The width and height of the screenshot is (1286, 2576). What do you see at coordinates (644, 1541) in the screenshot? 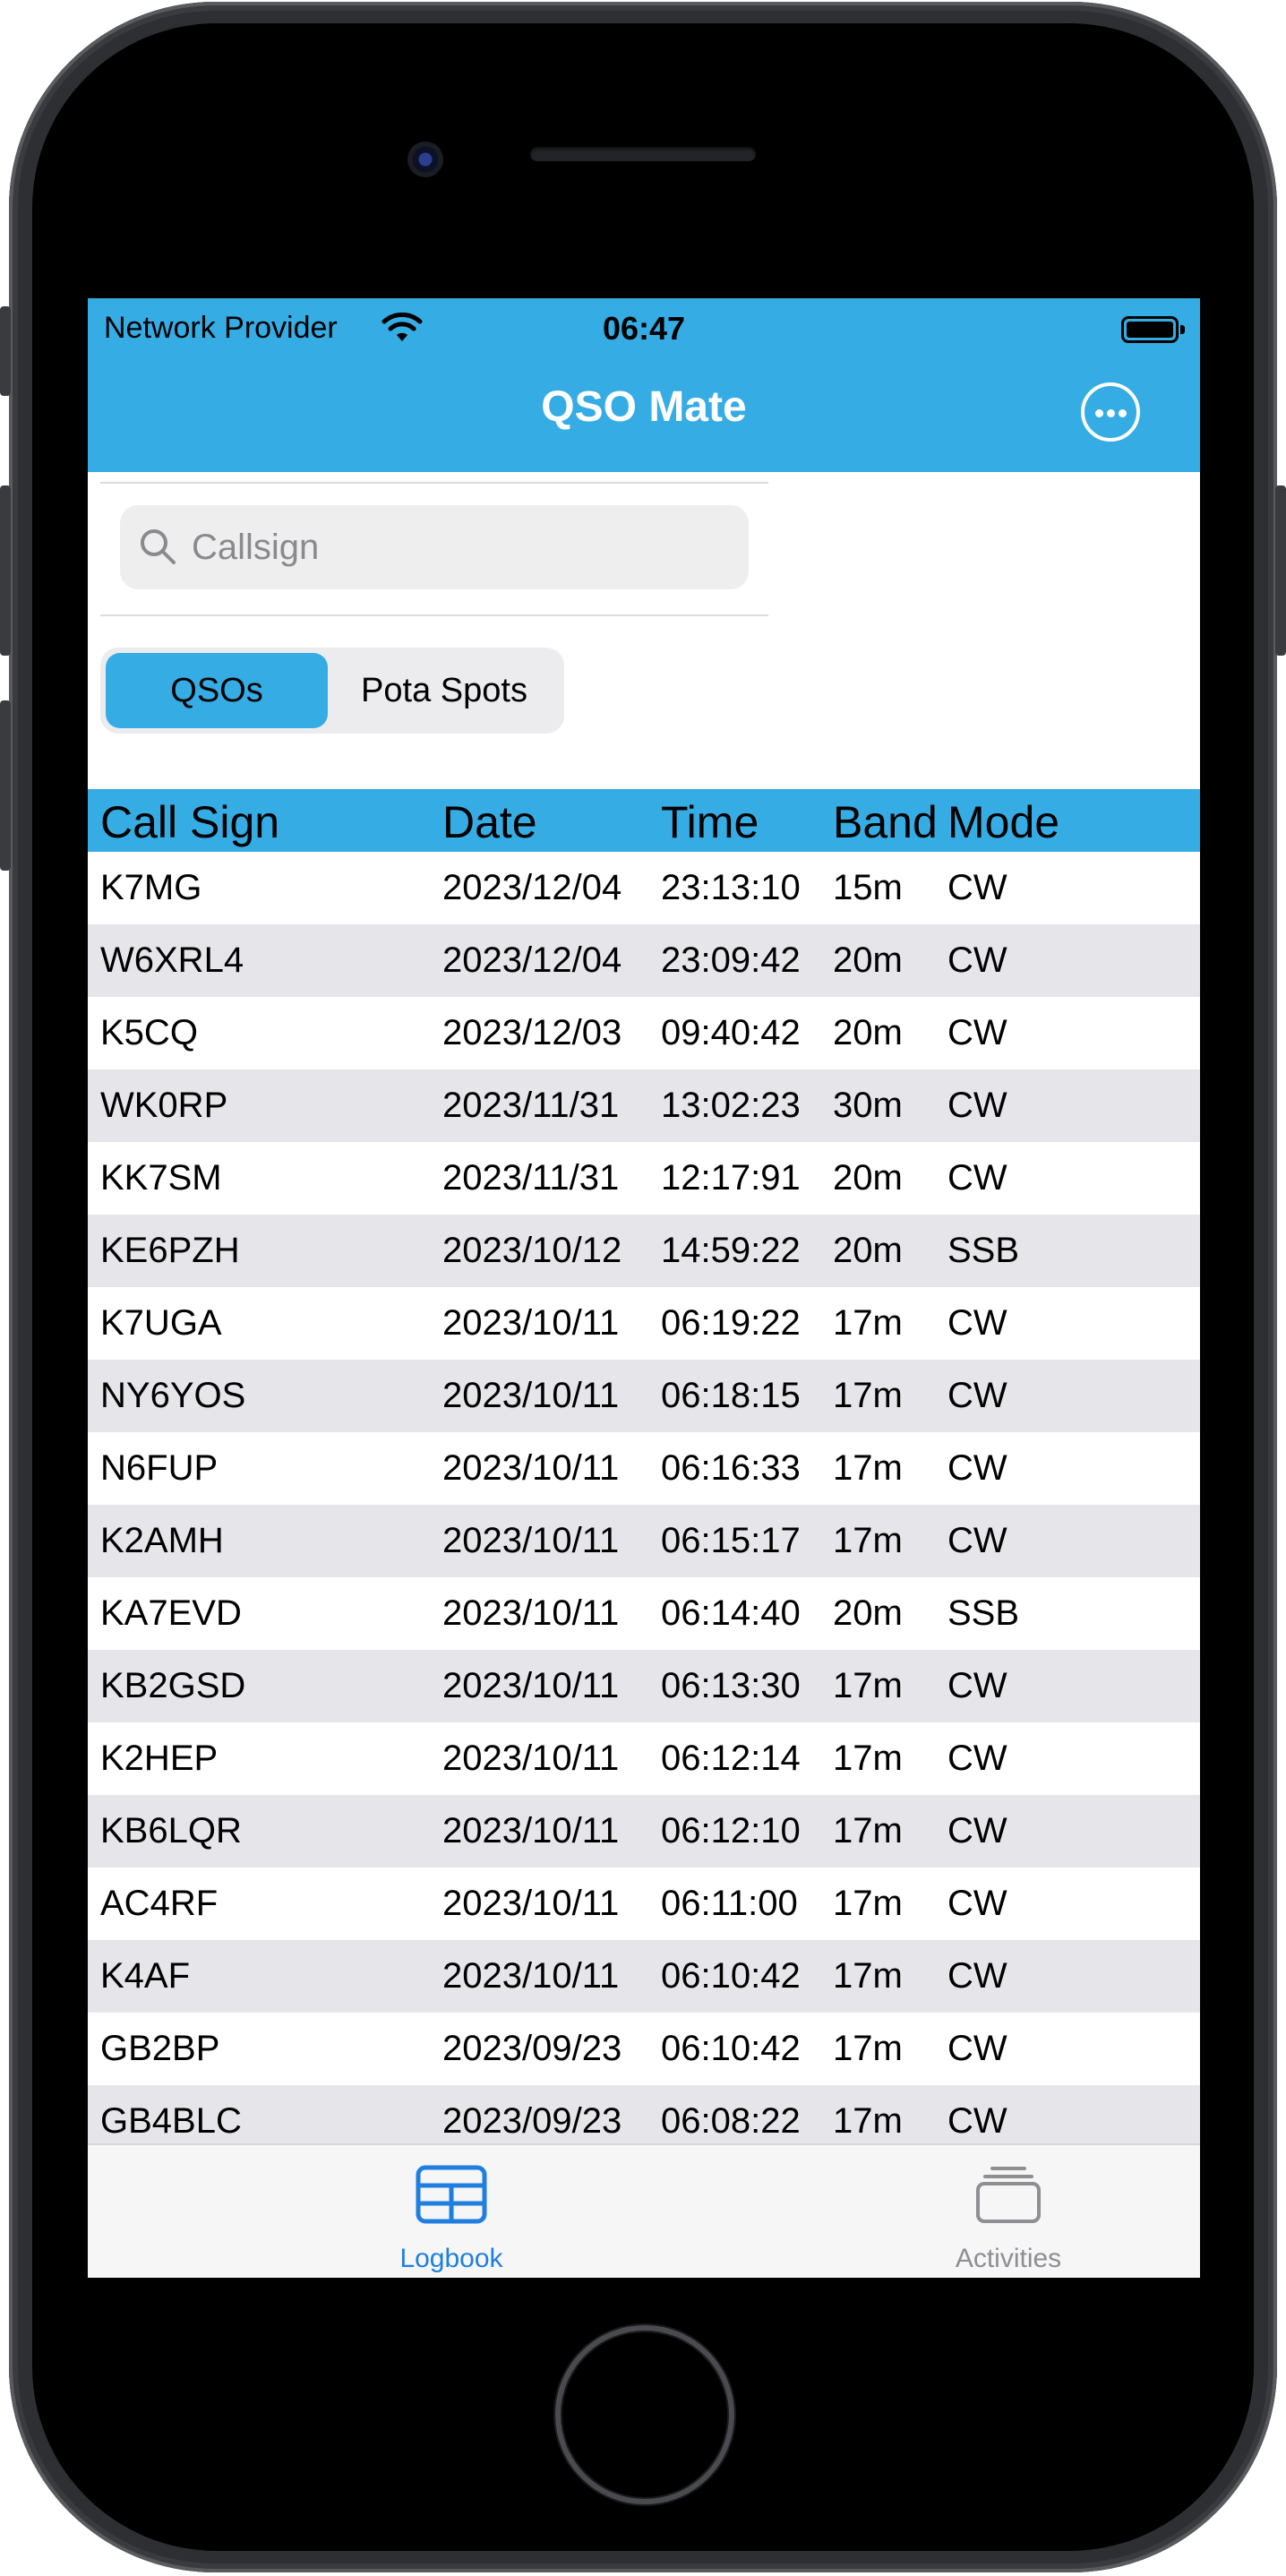
I see `table-row: K2AMH 2023/10/11 06:15:17 17m CW` at bounding box center [644, 1541].